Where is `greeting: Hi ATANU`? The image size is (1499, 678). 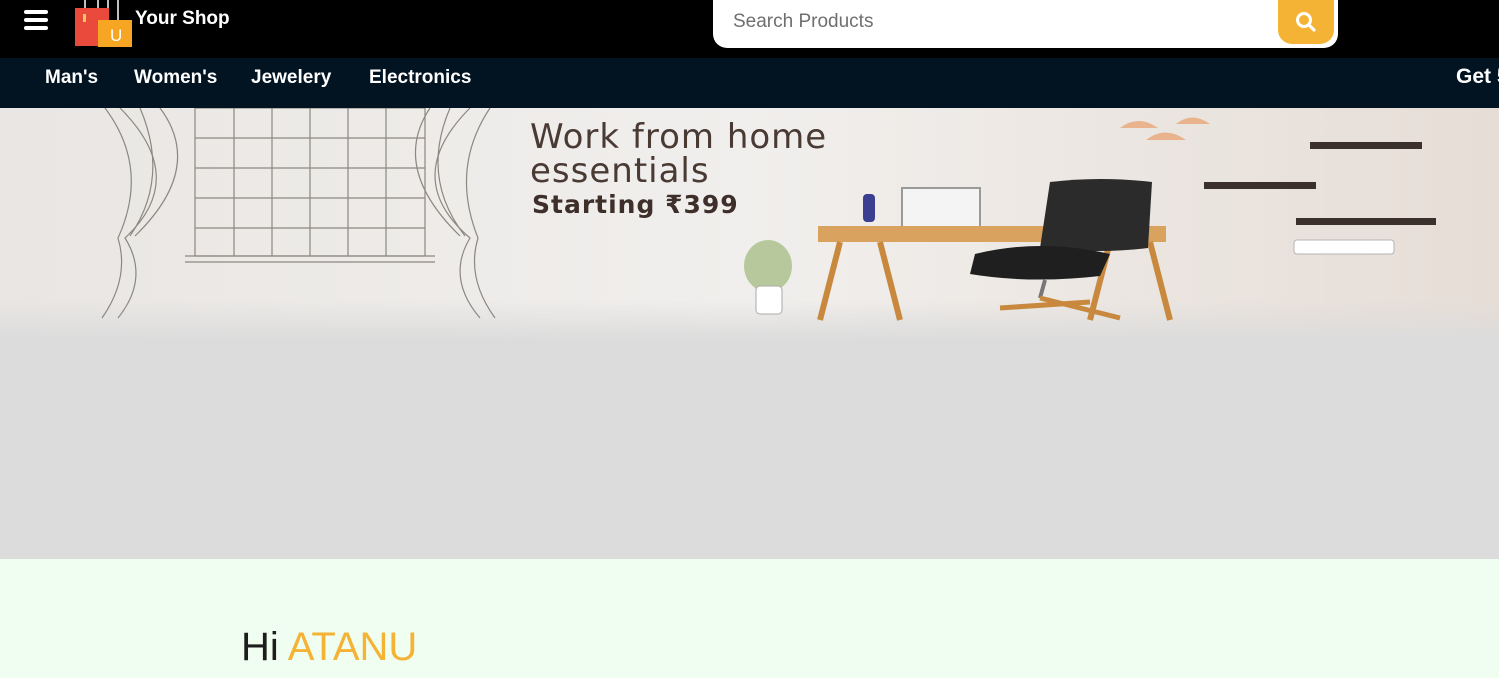
greeting: Hi ATANU is located at coordinates (329, 647).